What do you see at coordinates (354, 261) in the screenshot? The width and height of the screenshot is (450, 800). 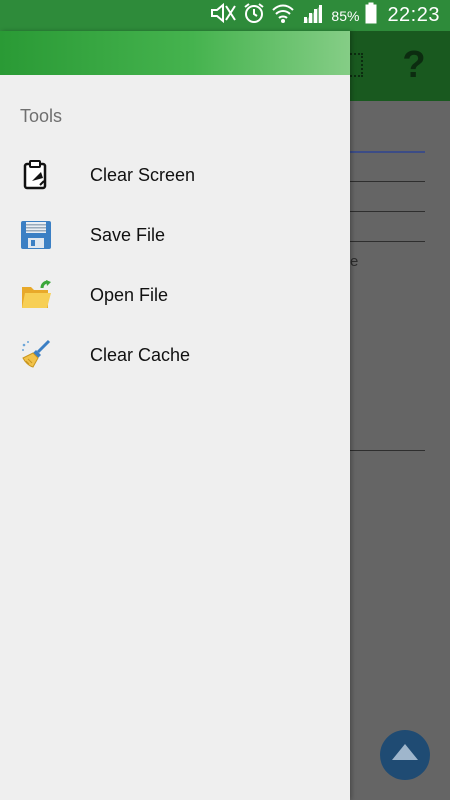 I see `partial-text: e` at bounding box center [354, 261].